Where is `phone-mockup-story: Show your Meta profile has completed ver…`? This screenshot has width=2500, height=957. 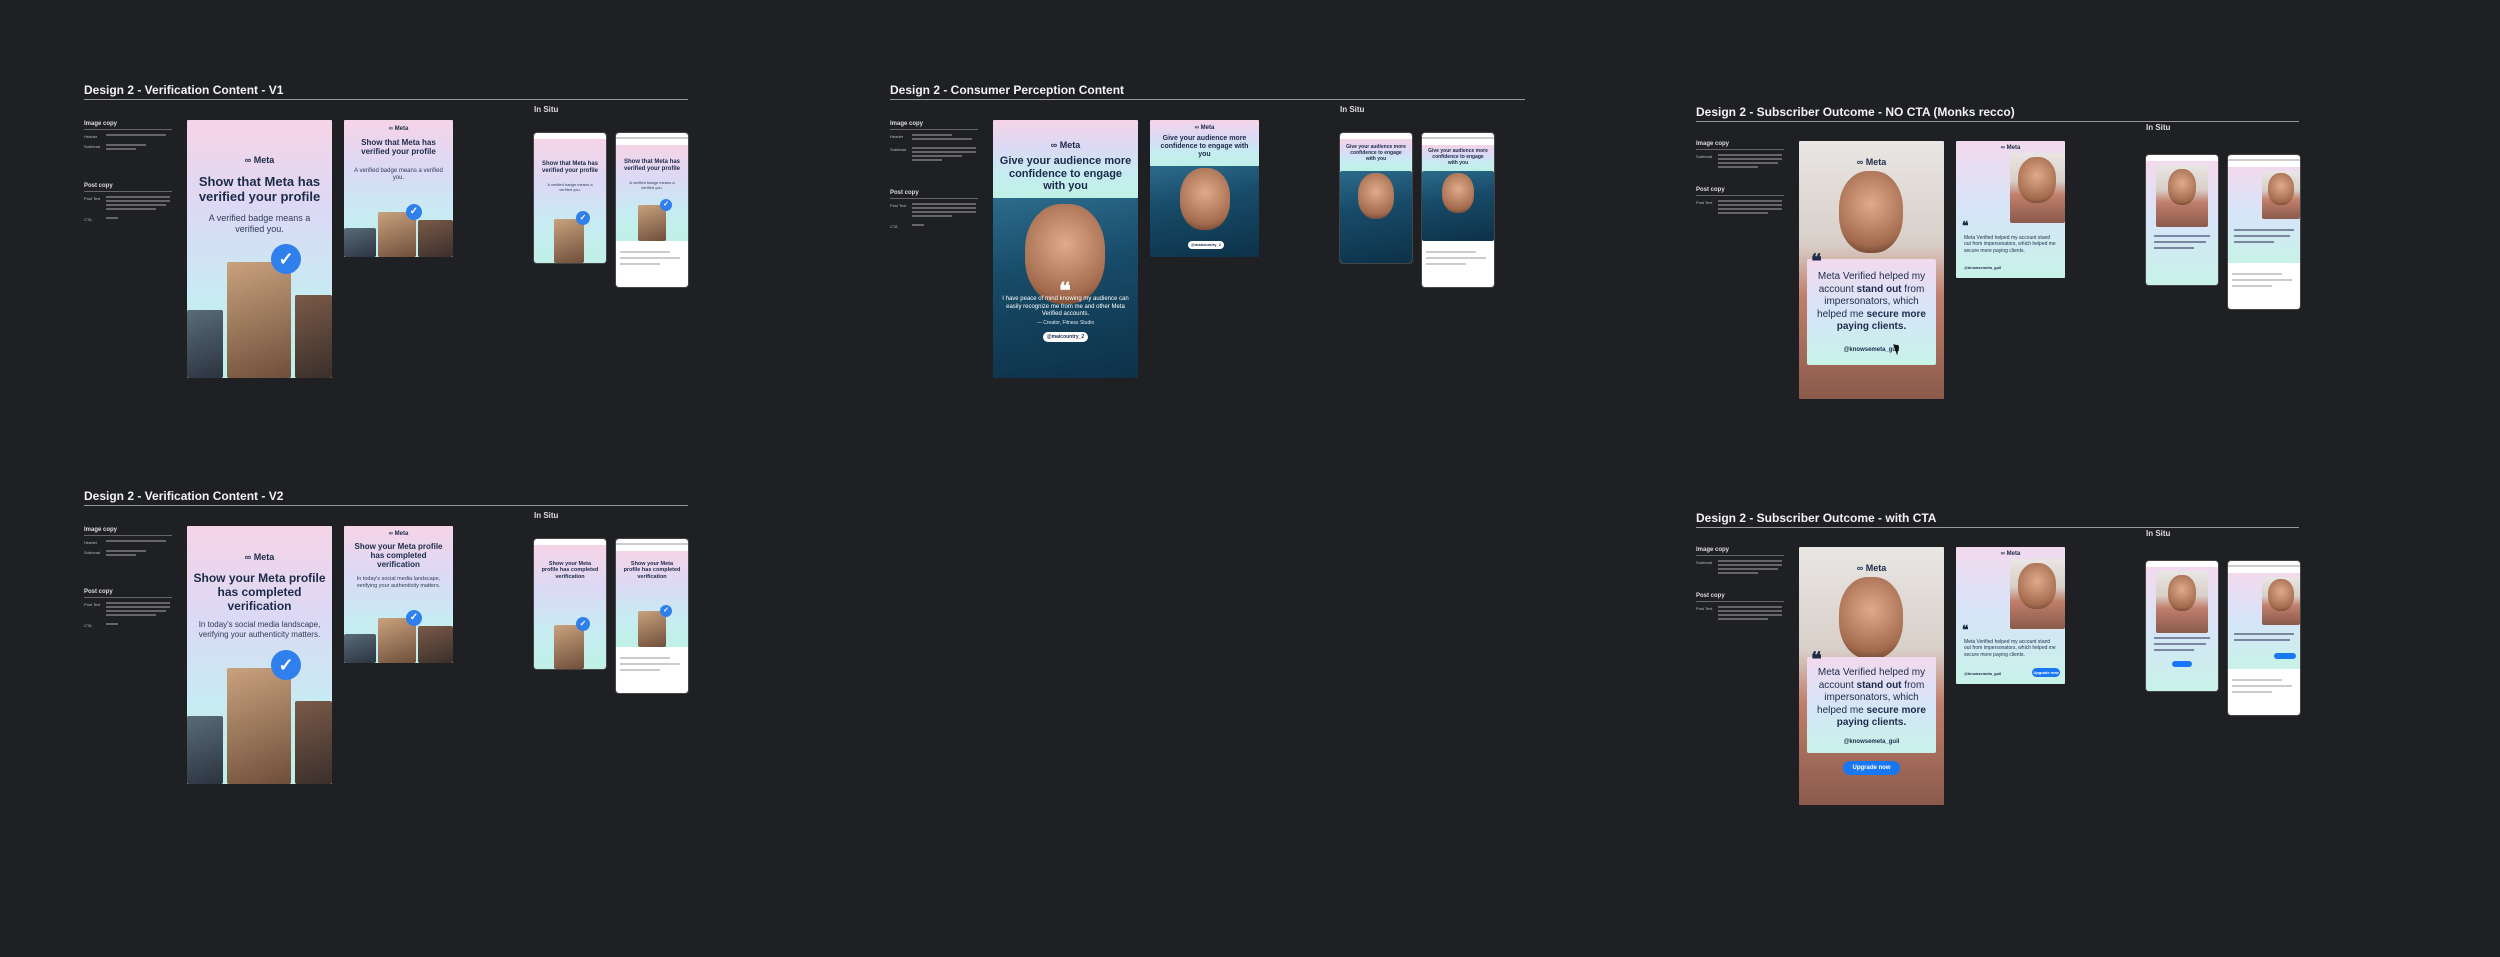
phone-mockup-story: Show your Meta profile has completed ver… is located at coordinates (570, 604).